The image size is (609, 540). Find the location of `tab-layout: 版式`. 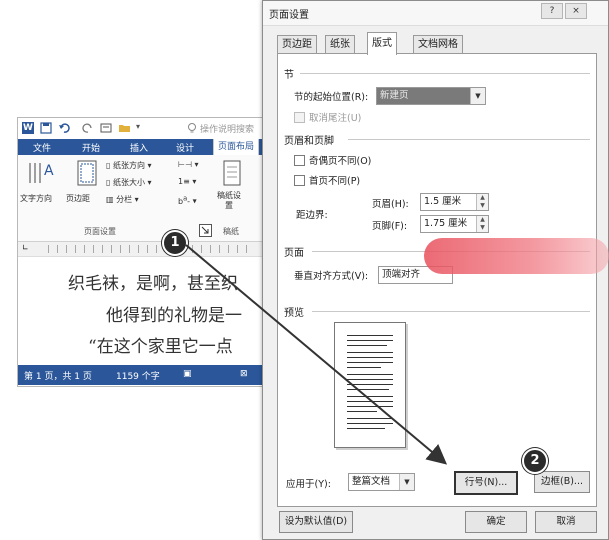

tab-layout: 版式 is located at coordinates (382, 43).